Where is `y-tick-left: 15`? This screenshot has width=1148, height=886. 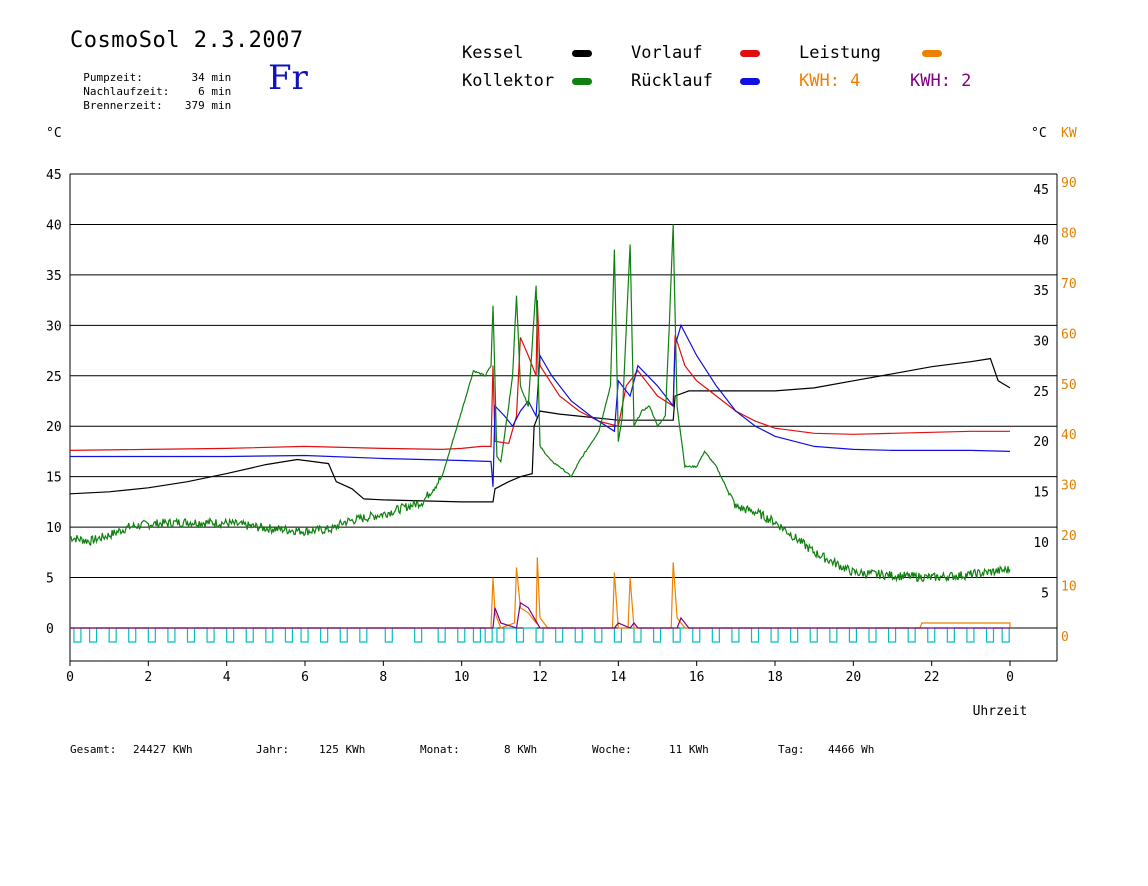 y-tick-left: 15 is located at coordinates (54, 478).